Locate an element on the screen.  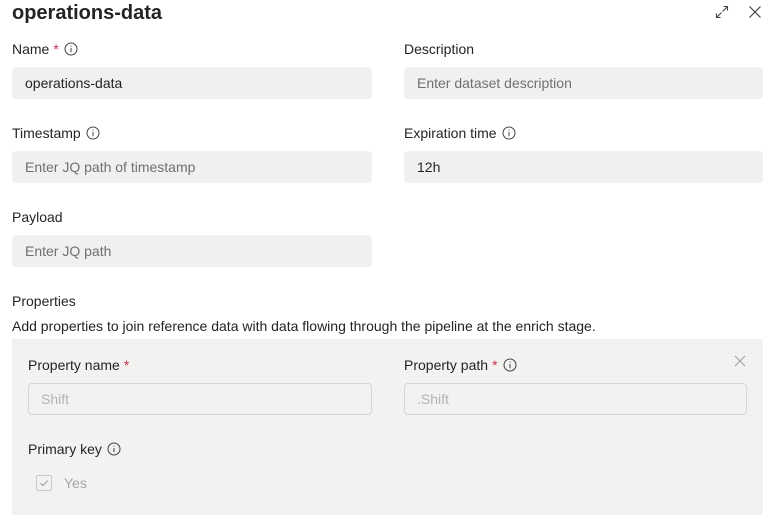
expand-icon is located at coordinates (722, 12).